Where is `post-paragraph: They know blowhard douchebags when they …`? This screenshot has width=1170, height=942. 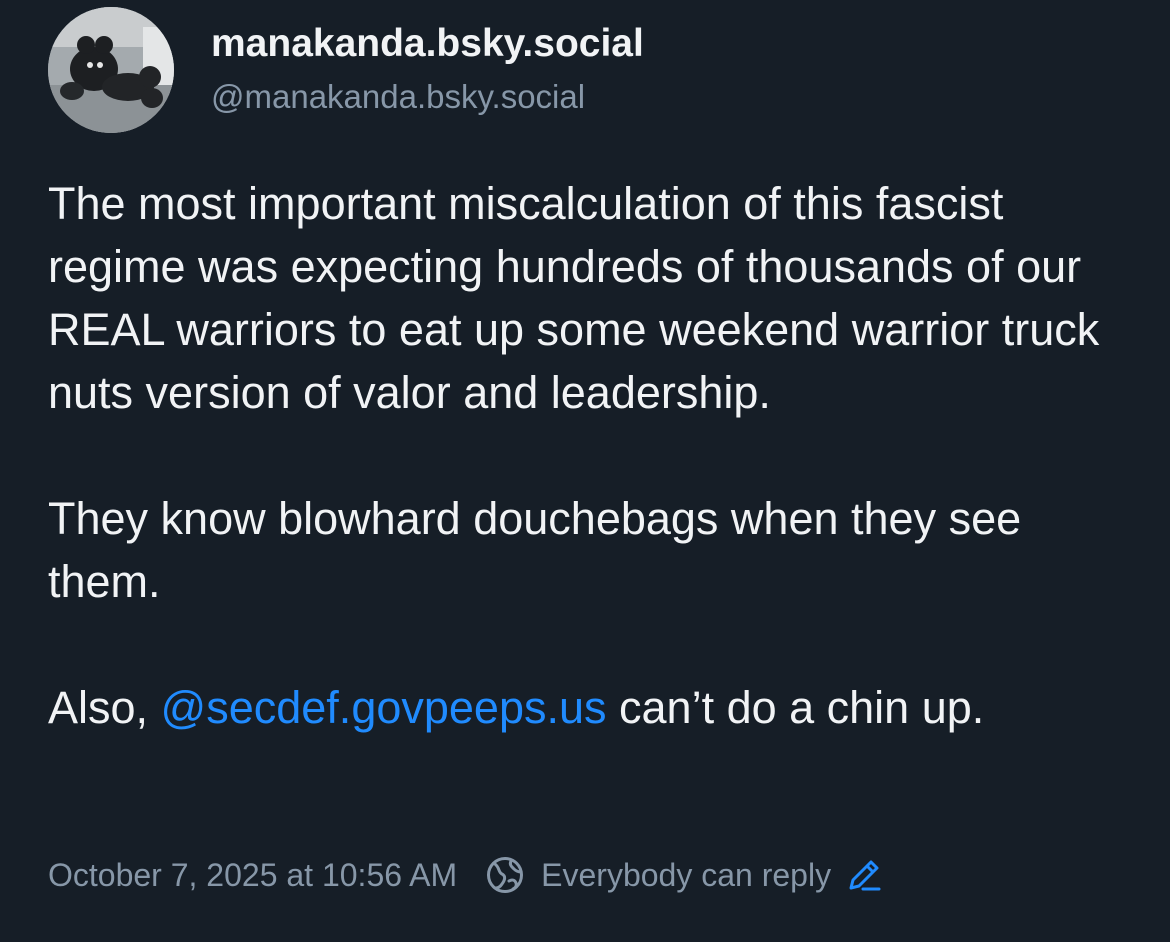
post-paragraph: They know blowhard douchebags when they … is located at coordinates (535, 550).